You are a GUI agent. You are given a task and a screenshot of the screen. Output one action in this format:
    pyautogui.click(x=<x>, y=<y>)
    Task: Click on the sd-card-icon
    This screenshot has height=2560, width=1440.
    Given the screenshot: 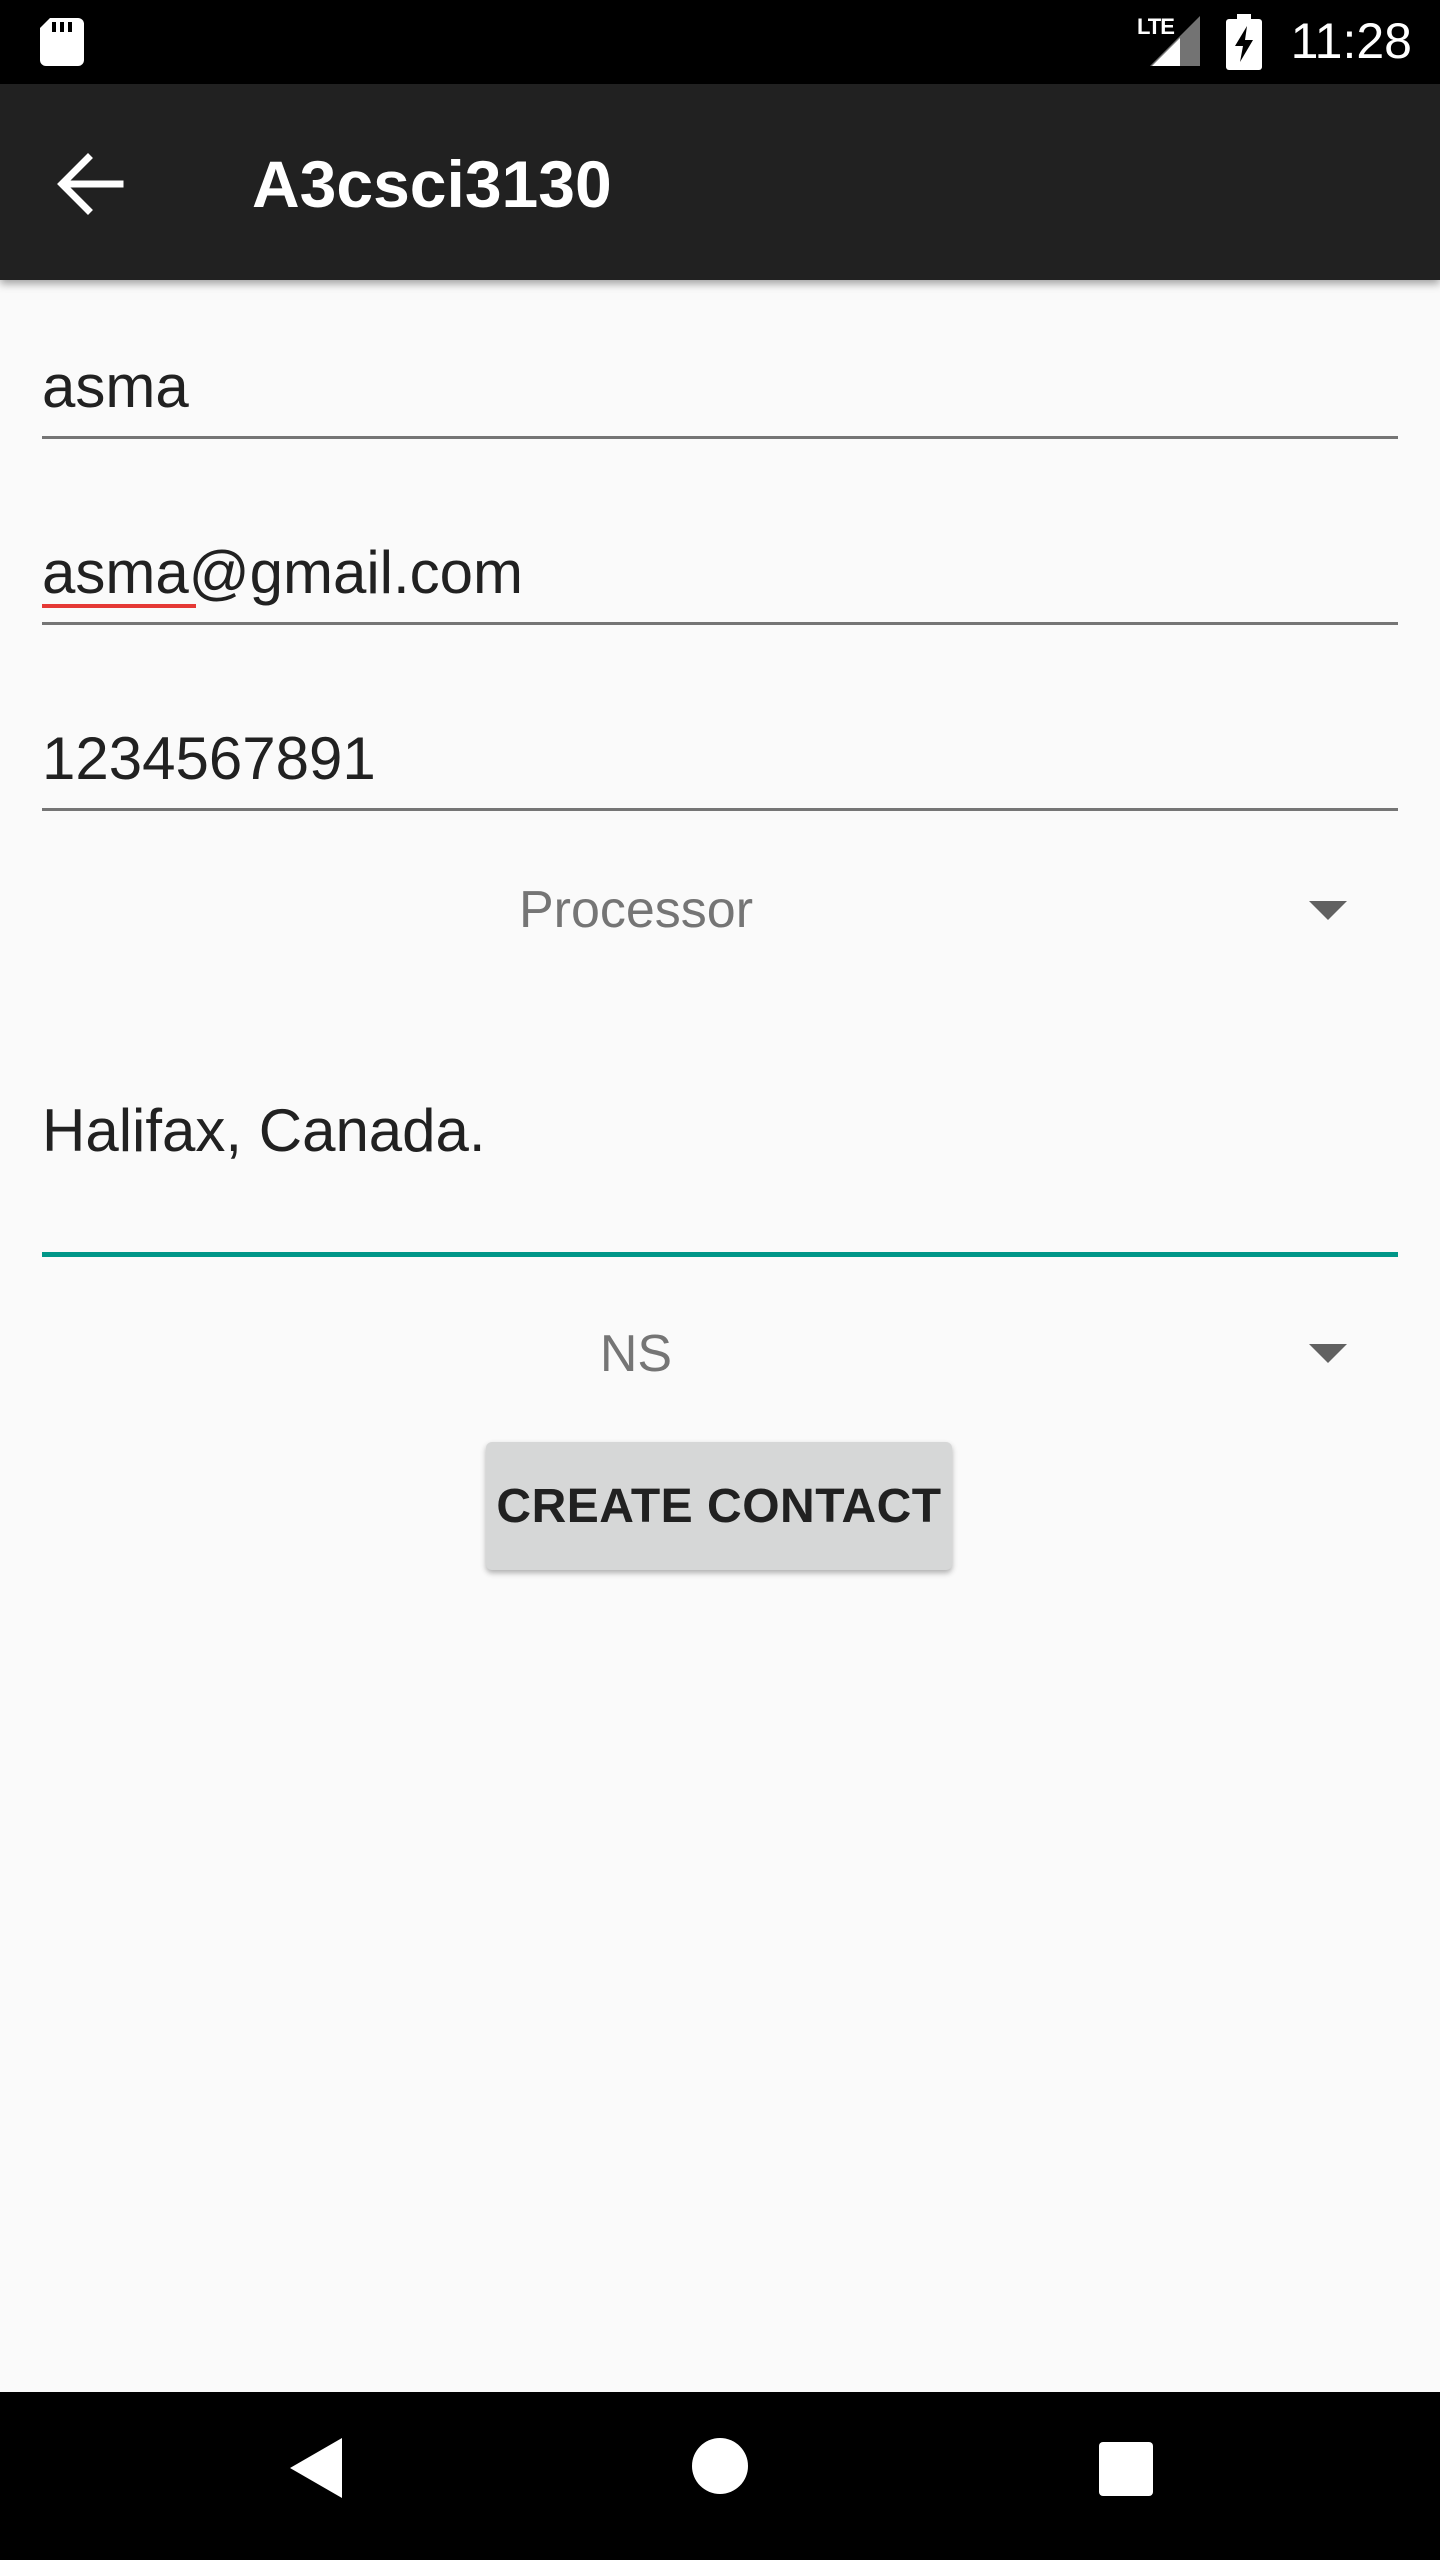 What is the action you would take?
    pyautogui.click(x=62, y=42)
    